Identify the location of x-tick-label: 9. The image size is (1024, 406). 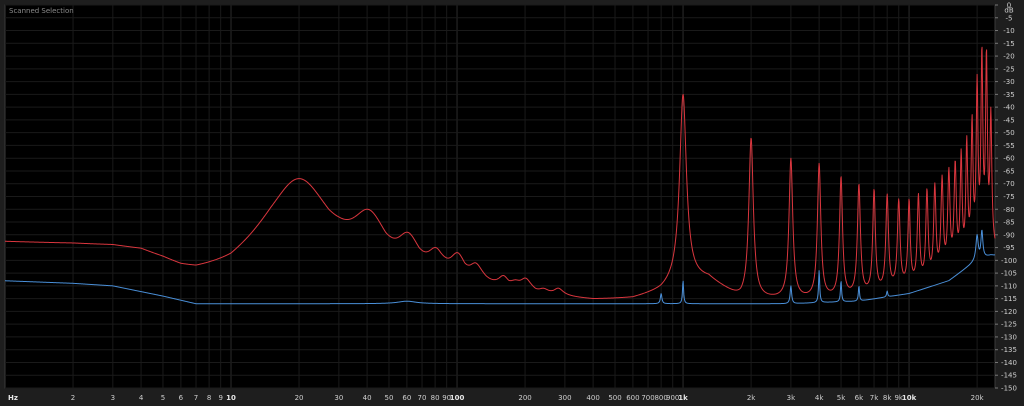
(220, 398).